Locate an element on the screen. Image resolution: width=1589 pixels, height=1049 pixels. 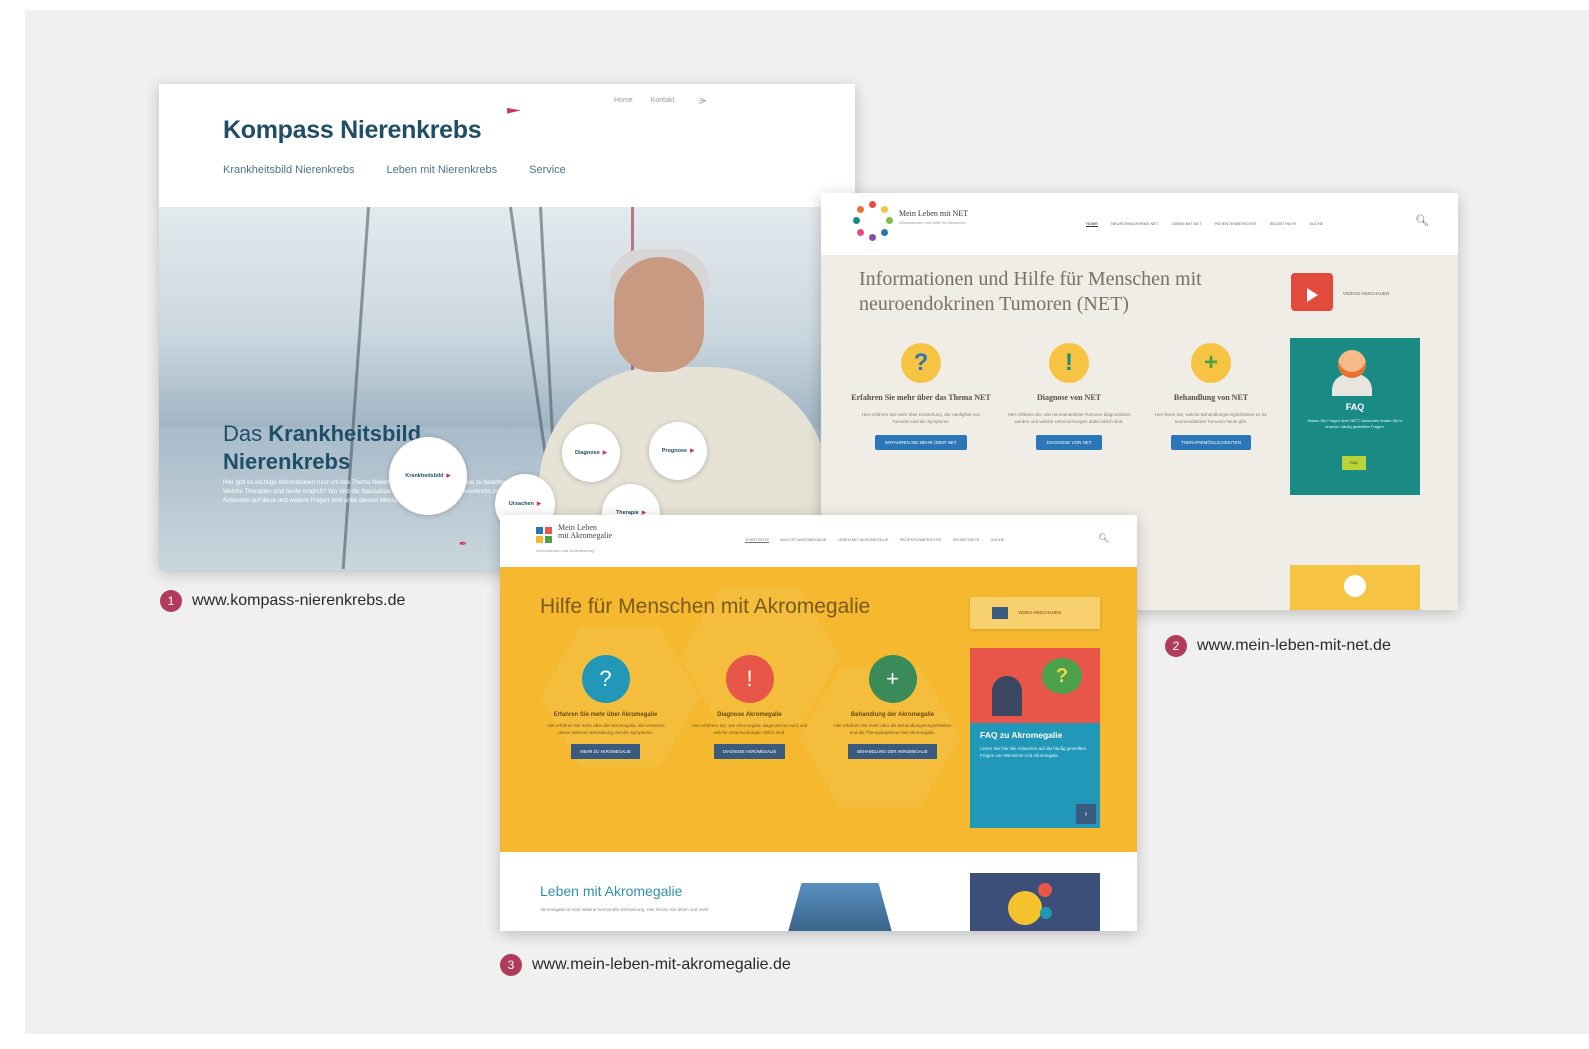
logo-subtitle: Informationen und Unterstützung is located at coordinates (565, 550).